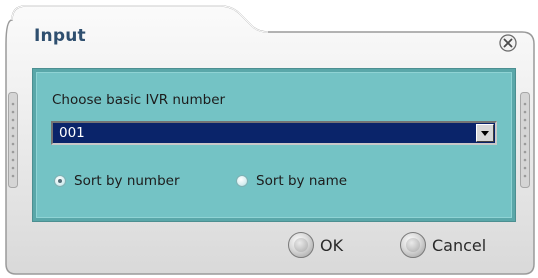 The height and width of the screenshot is (278, 538). I want to click on left-grip-icon, so click(13, 140).